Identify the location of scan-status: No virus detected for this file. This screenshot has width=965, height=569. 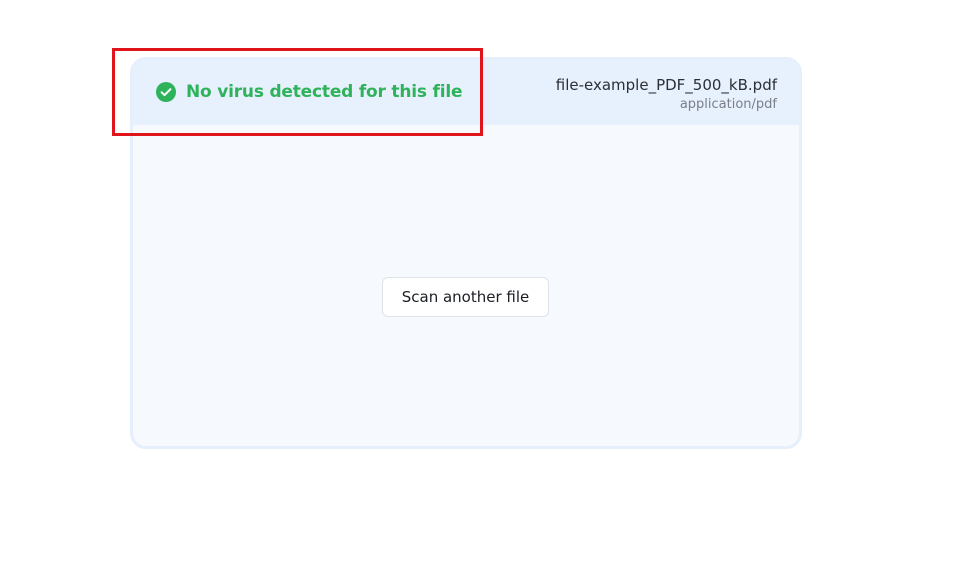
(309, 92).